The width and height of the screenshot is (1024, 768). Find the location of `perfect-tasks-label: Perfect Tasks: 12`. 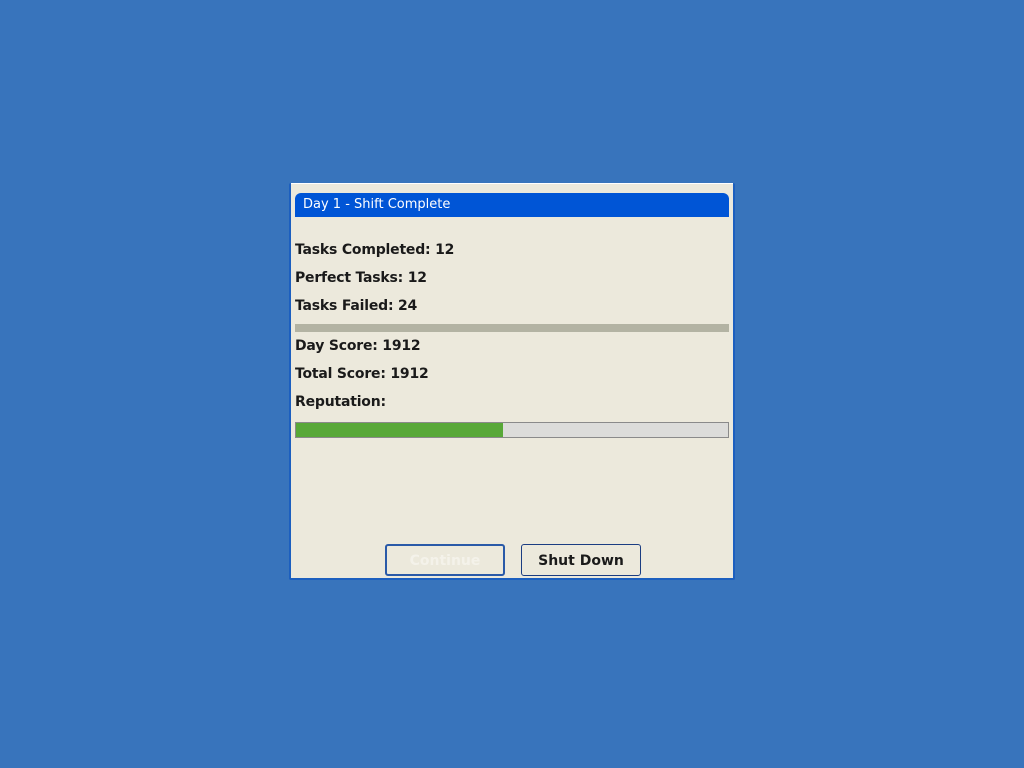

perfect-tasks-label: Perfect Tasks: 12 is located at coordinates (361, 278).